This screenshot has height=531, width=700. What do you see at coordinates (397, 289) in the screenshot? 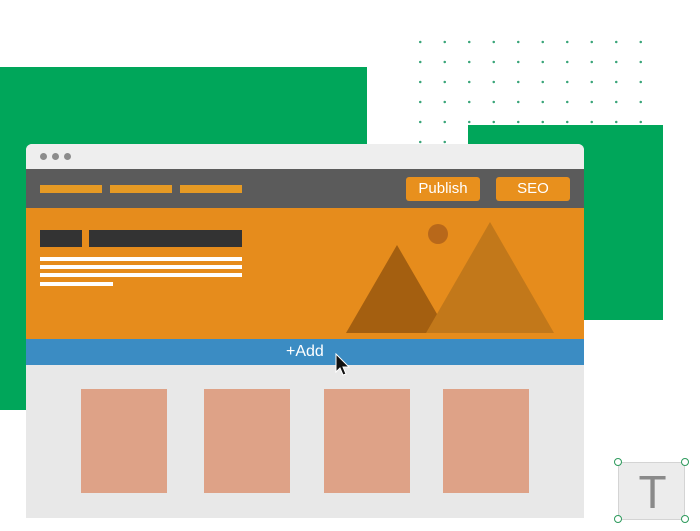
I see `mountain-small` at bounding box center [397, 289].